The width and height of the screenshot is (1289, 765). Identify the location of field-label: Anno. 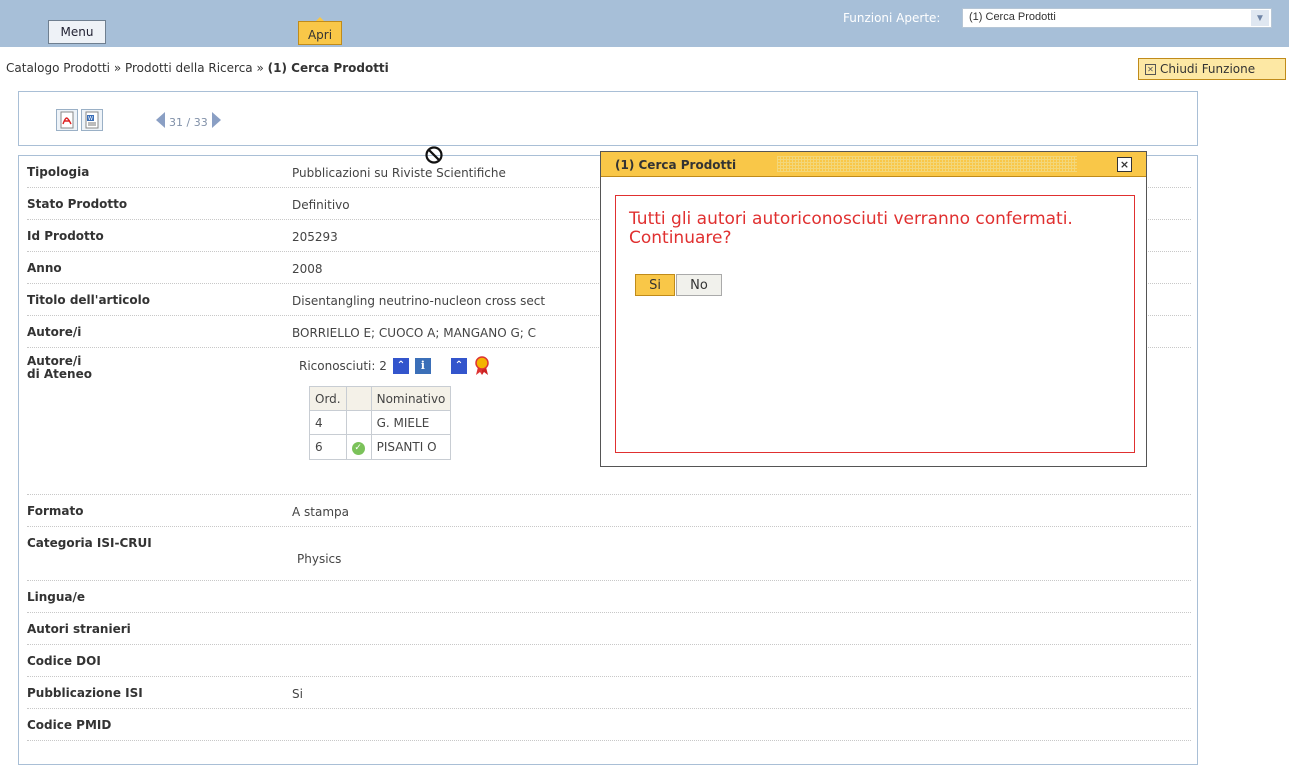
(44, 268).